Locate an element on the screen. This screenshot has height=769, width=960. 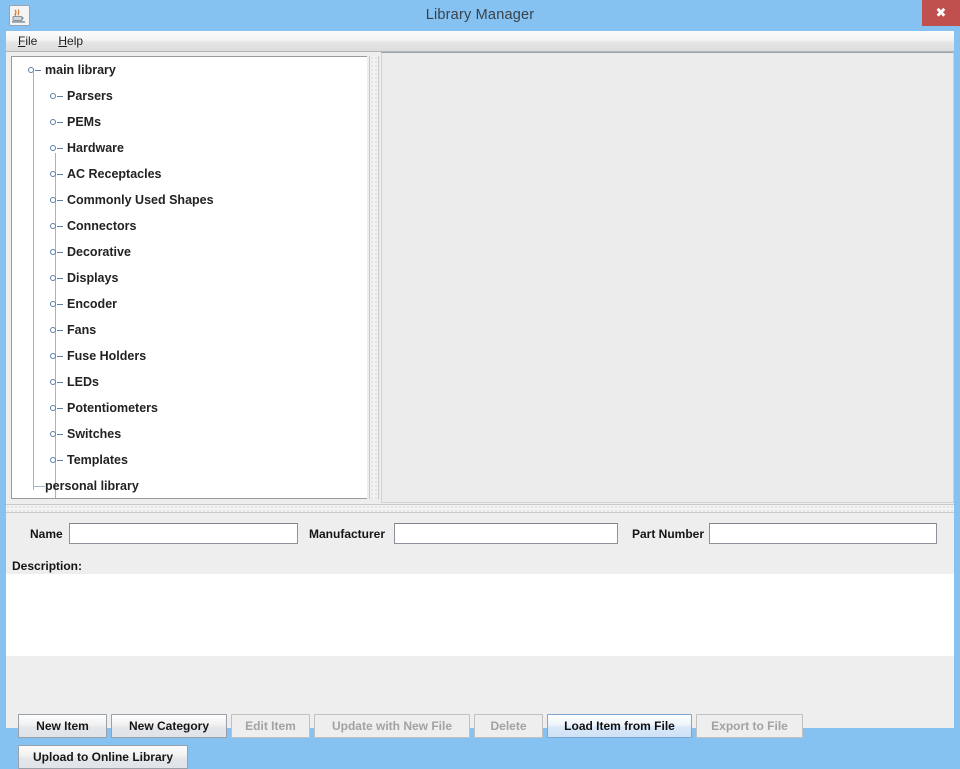
upload-to-online-library-button: Upload to Online Library is located at coordinates (103, 757).